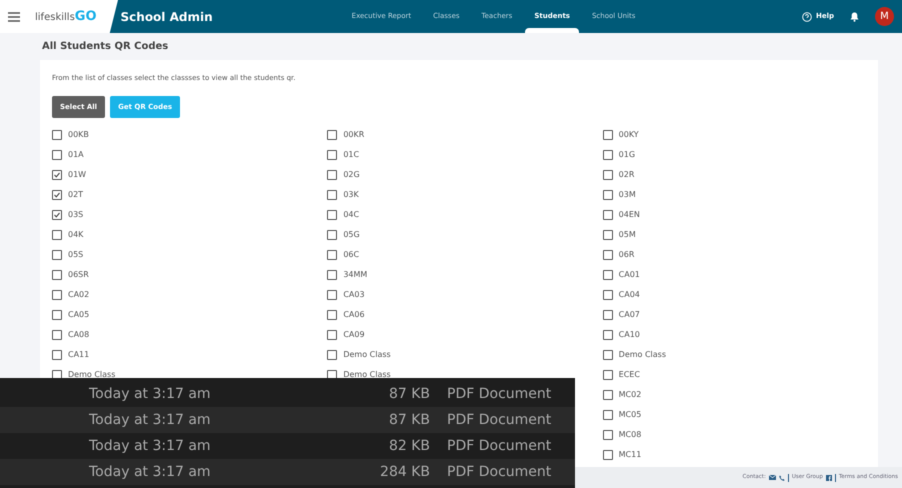 Image resolution: width=902 pixels, height=488 pixels. Describe the element at coordinates (627, 155) in the screenshot. I see `class-label: 01G` at that location.